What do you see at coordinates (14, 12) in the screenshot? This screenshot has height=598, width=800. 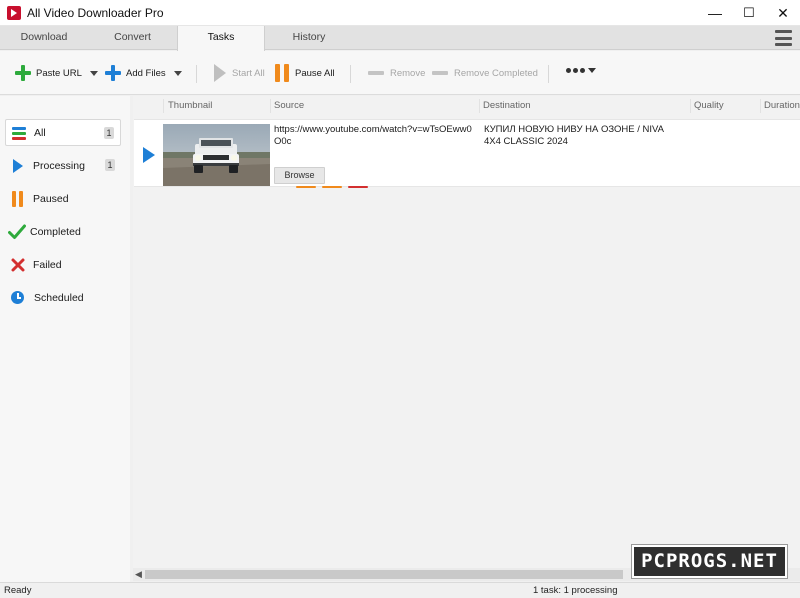 I see `app-logo-icon` at bounding box center [14, 12].